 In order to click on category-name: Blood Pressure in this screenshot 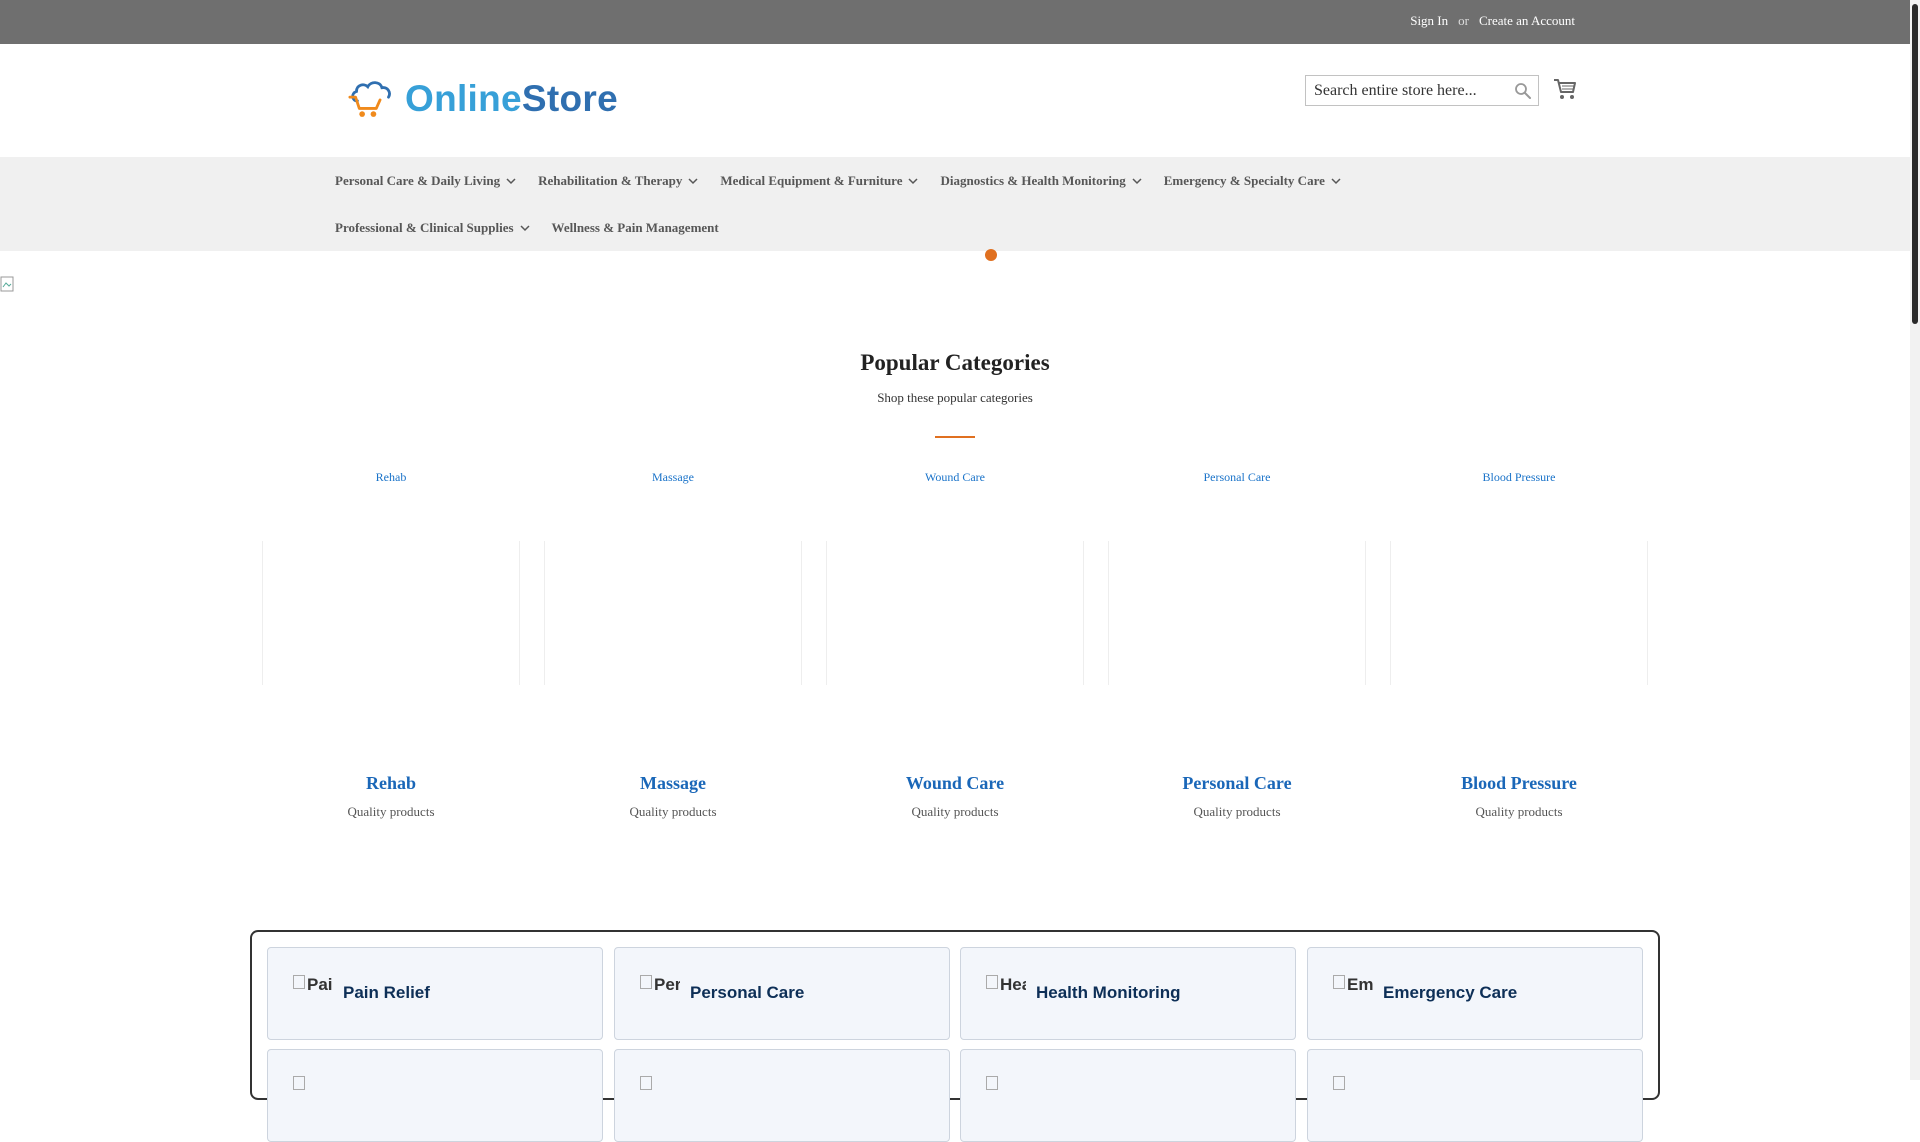, I will do `click(1519, 783)`.